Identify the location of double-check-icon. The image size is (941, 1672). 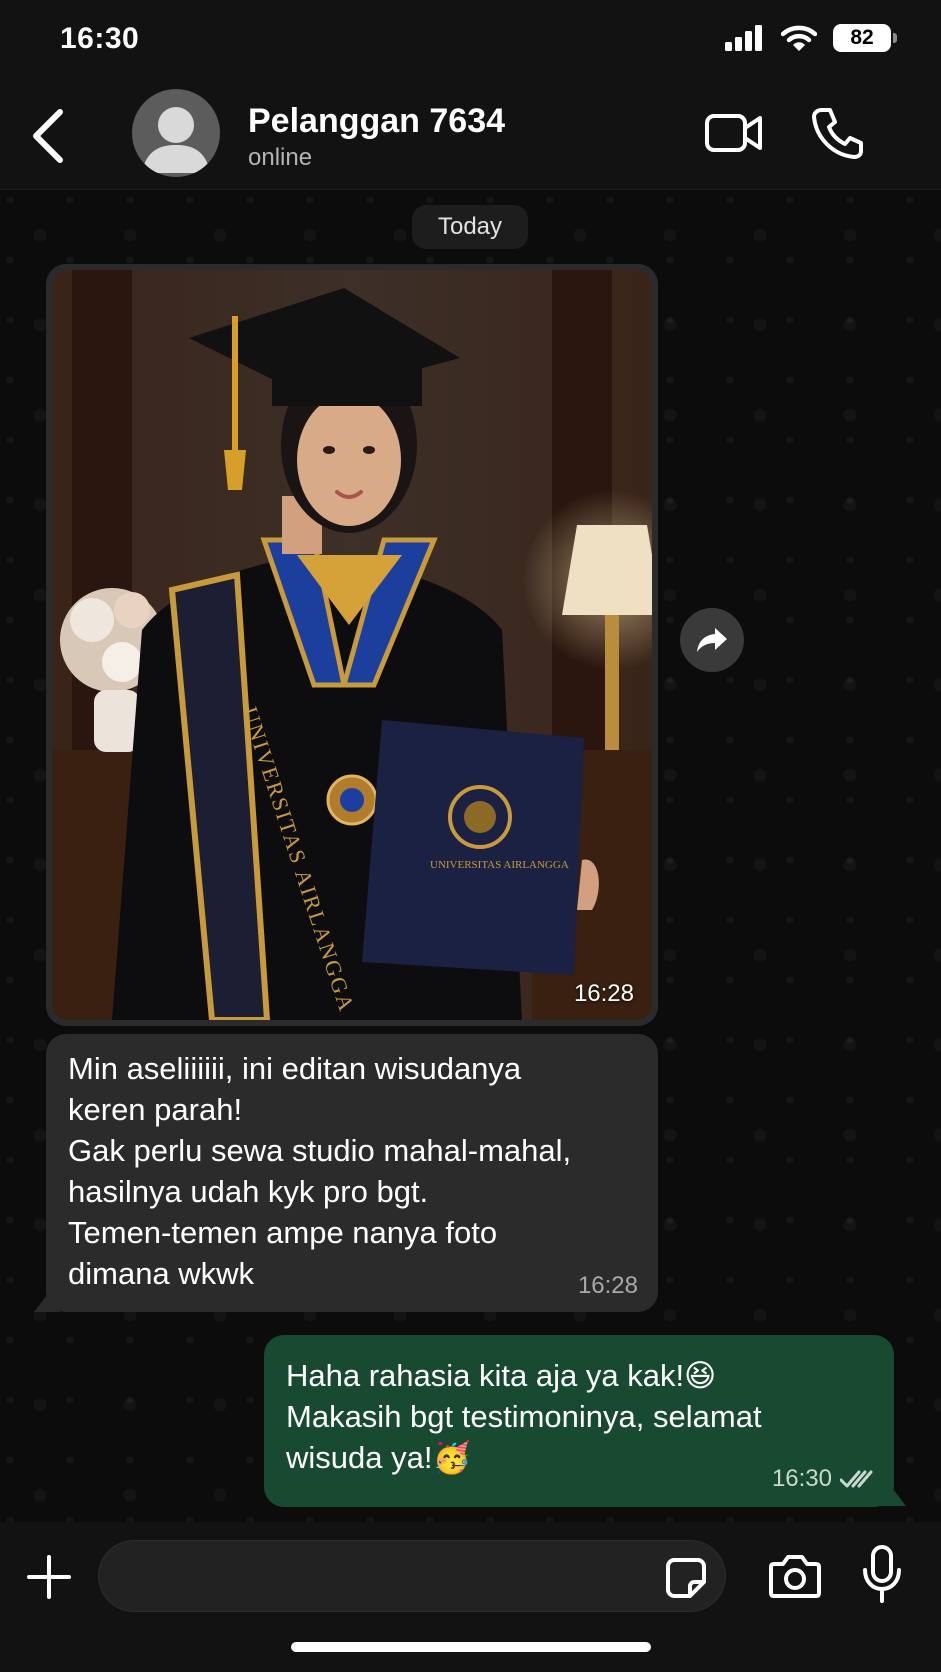
(856, 1479).